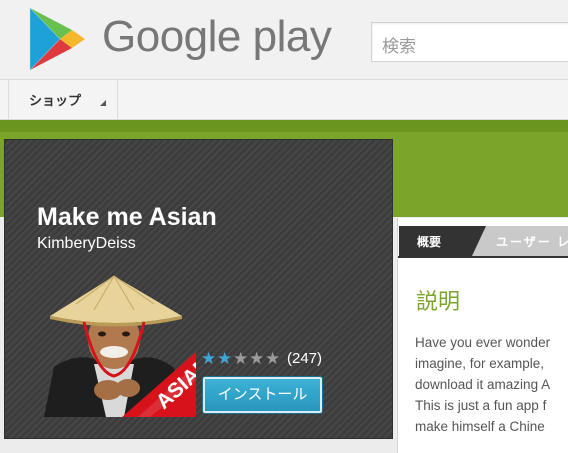 Image resolution: width=568 pixels, height=453 pixels. I want to click on app-icon: ASIAN, so click(120, 346).